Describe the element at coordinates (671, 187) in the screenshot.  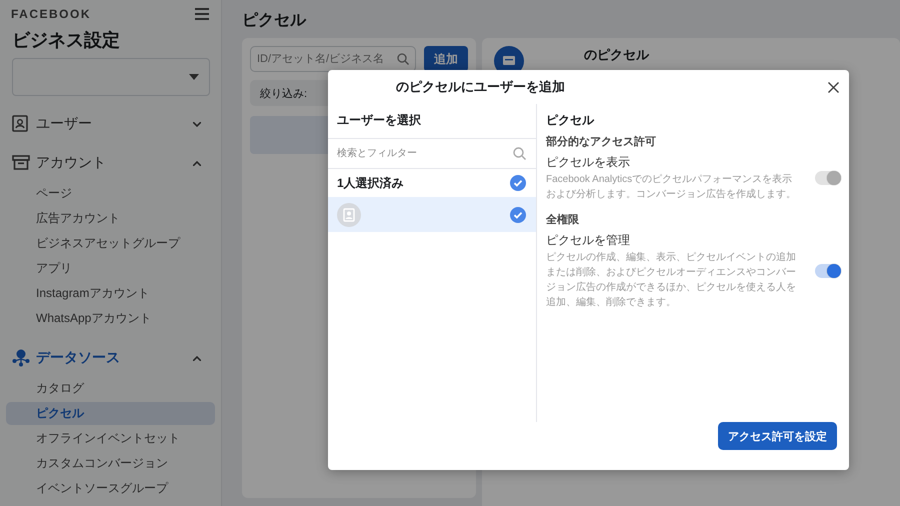
I see `permission-description: Facebook Analyticsでのピクセルパフォーマンスを表示および分析します。コンバージョン広告を作成します。` at that location.